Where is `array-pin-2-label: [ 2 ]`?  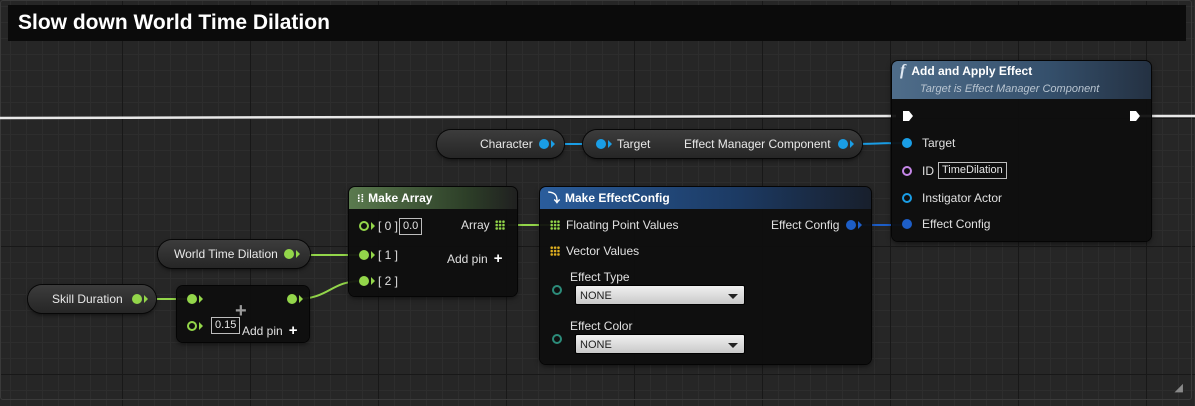 array-pin-2-label: [ 2 ] is located at coordinates (388, 281).